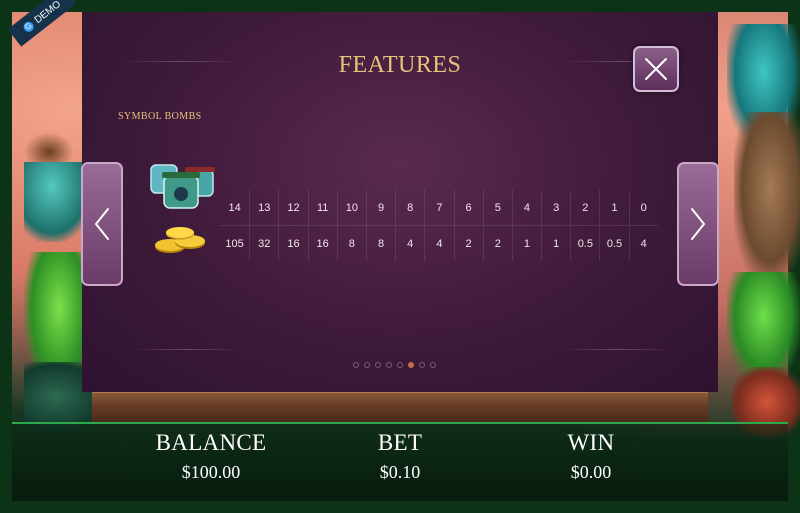  I want to click on bomb-count-row: 14 13 12 11 10 9 8 7 6 5 4 3 2 1 0, so click(439, 208).